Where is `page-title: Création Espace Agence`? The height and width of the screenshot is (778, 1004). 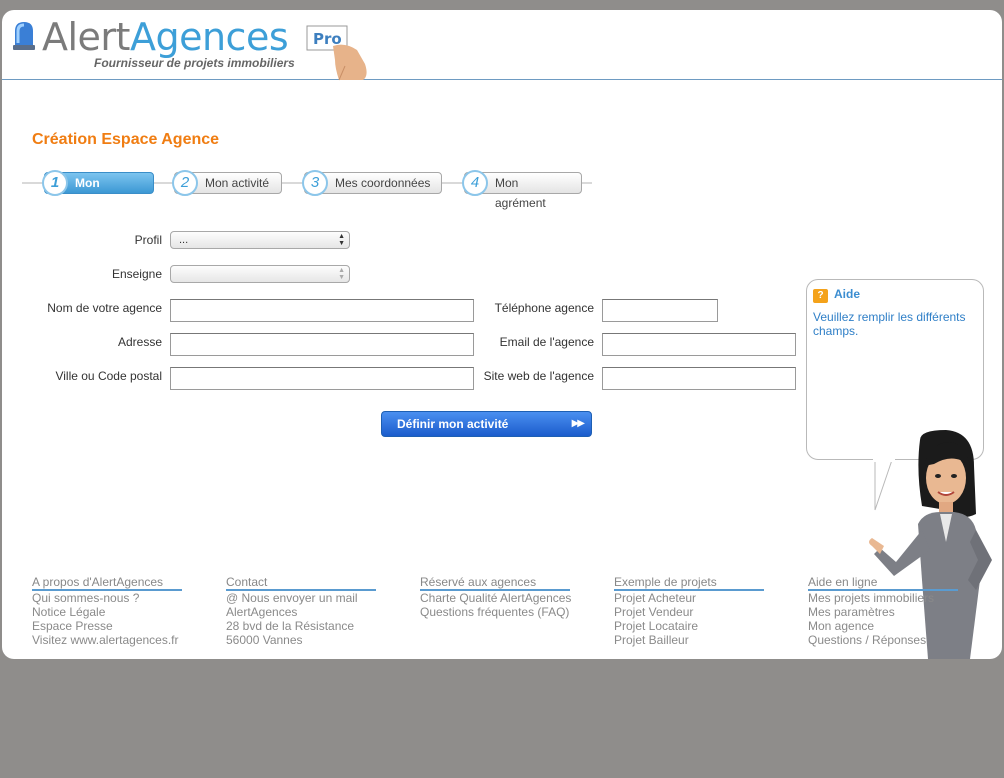
page-title: Création Espace Agence is located at coordinates (126, 139).